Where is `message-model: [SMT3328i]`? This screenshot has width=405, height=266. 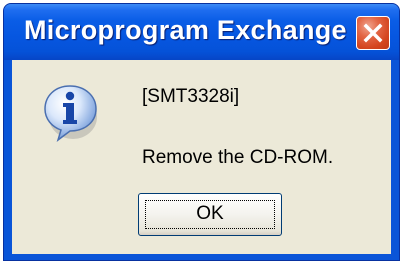
message-model: [SMT3328i] is located at coordinates (191, 96).